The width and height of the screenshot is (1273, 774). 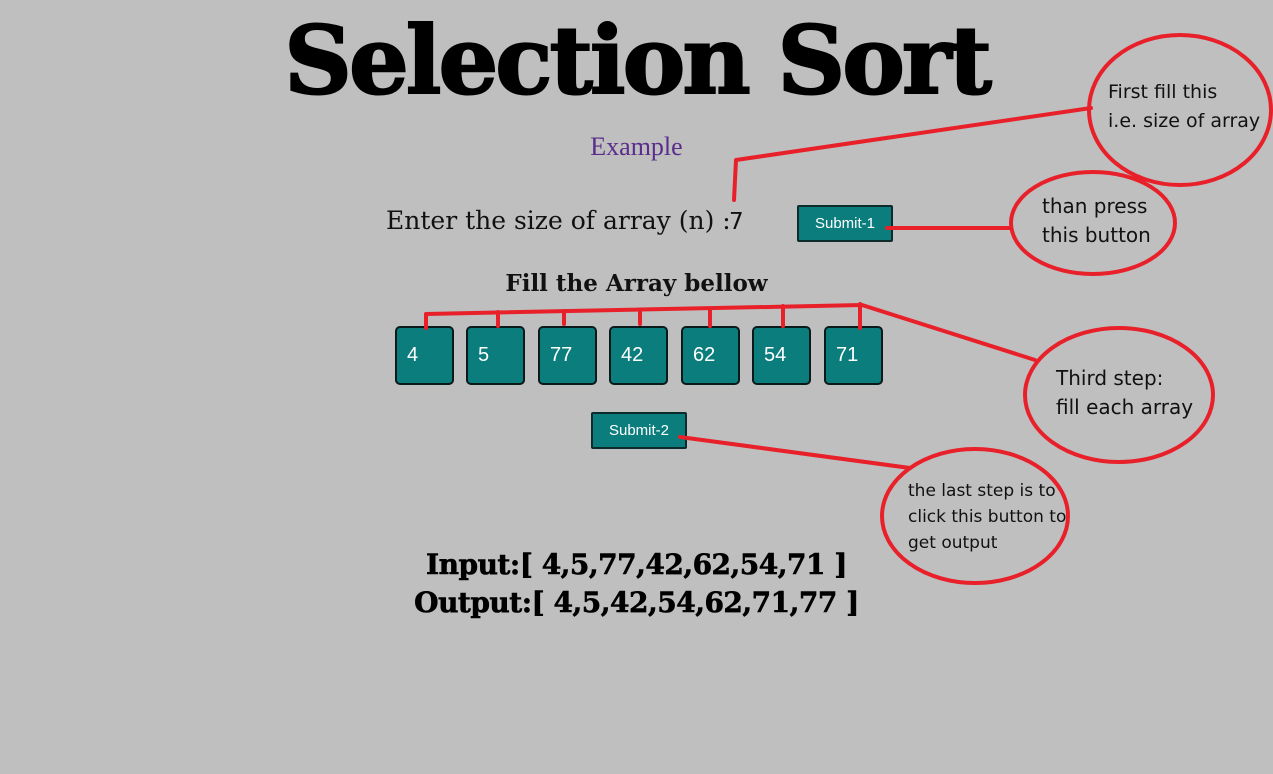 I want to click on fill-array-heading: Fill the Array bellow, so click(x=636, y=283).